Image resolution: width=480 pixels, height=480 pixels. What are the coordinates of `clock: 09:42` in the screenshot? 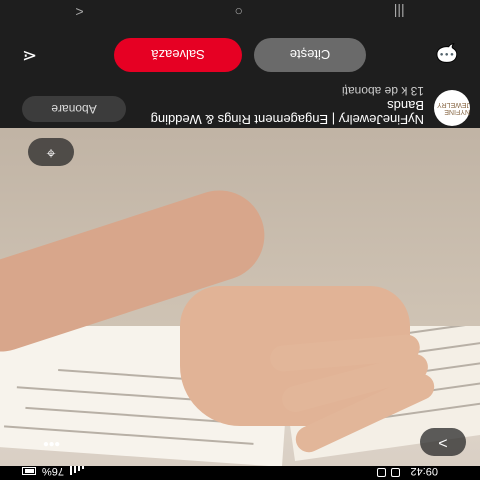 It's located at (424, 471).